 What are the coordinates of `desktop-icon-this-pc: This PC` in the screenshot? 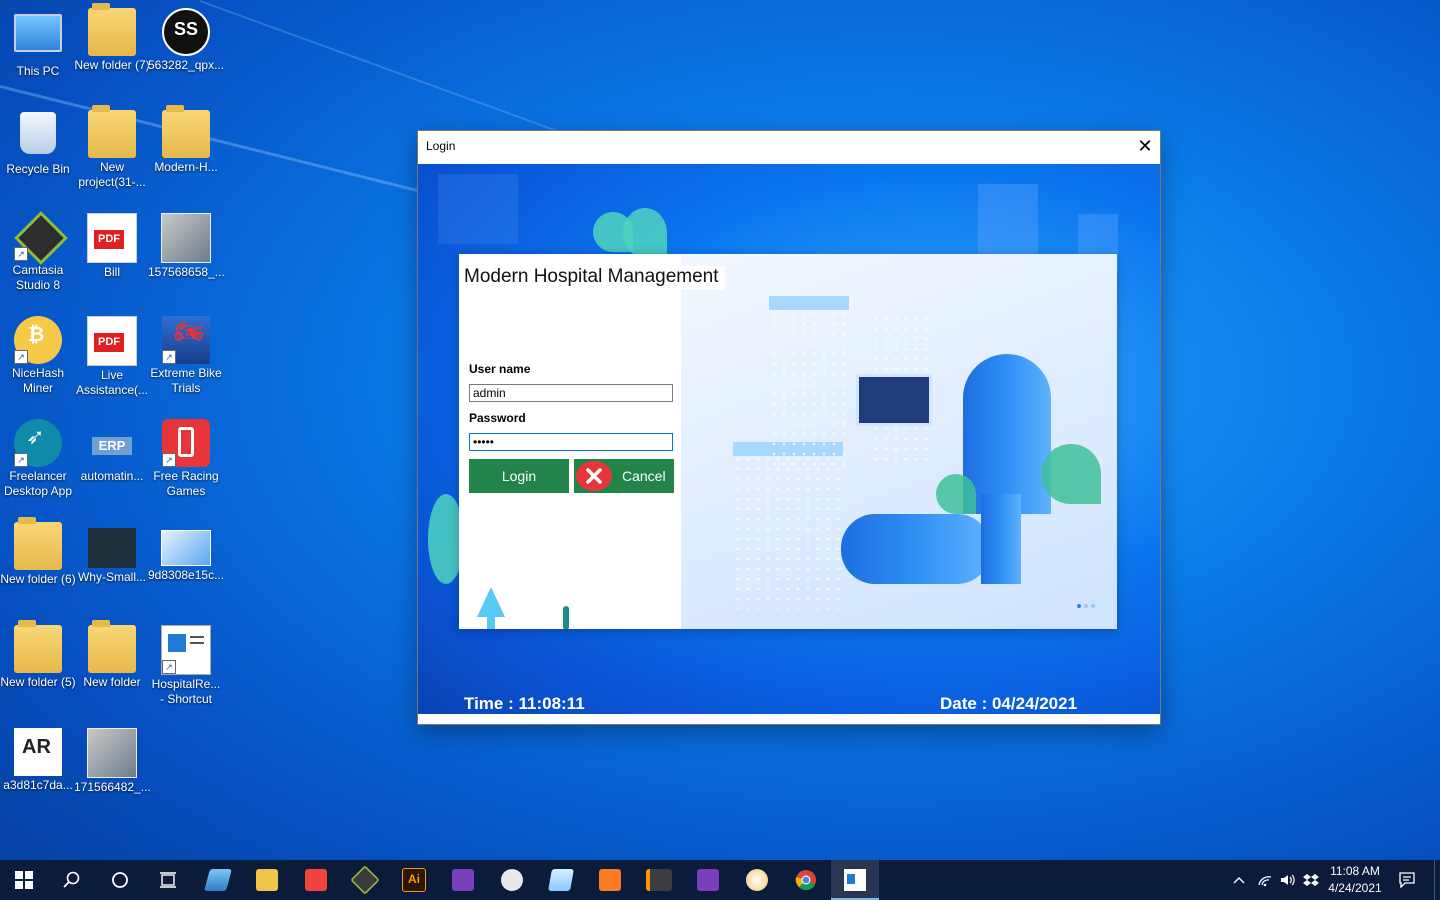 It's located at (38, 43).